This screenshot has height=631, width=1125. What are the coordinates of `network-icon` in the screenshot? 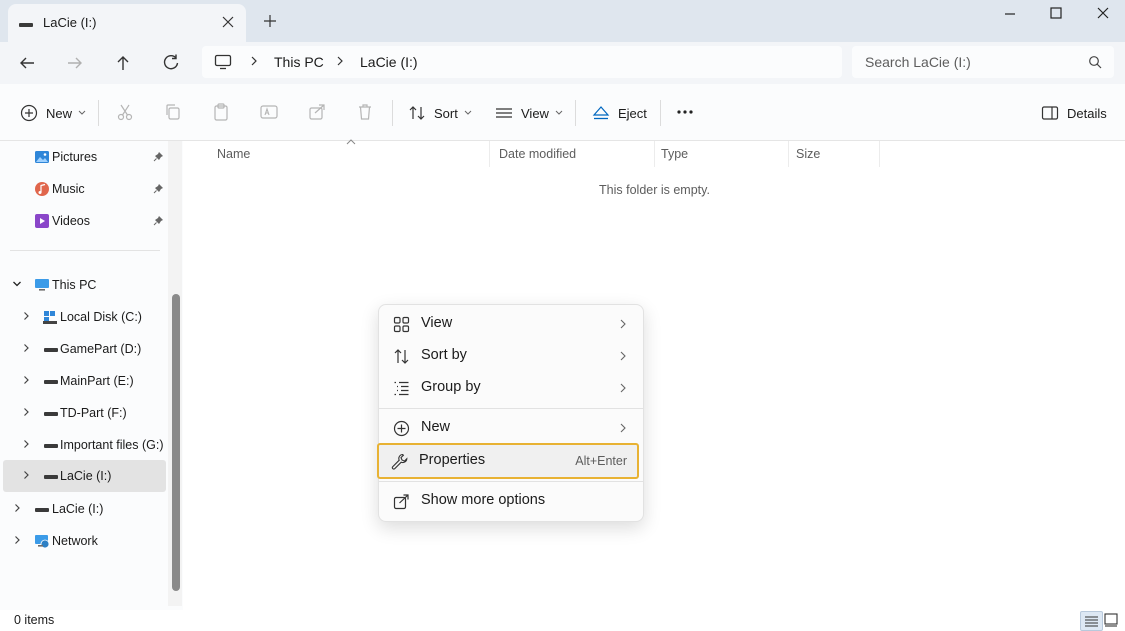 It's located at (42, 542).